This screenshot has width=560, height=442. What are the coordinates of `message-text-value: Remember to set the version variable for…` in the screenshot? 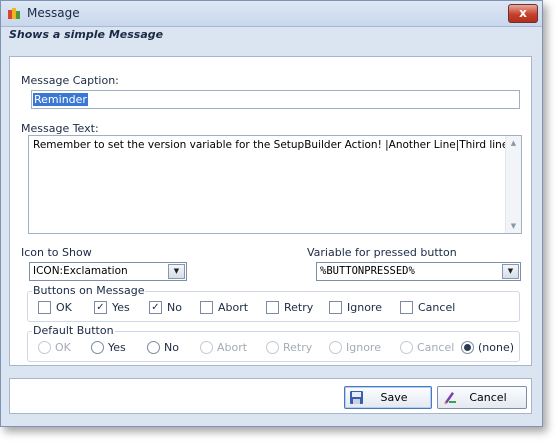 It's located at (272, 145).